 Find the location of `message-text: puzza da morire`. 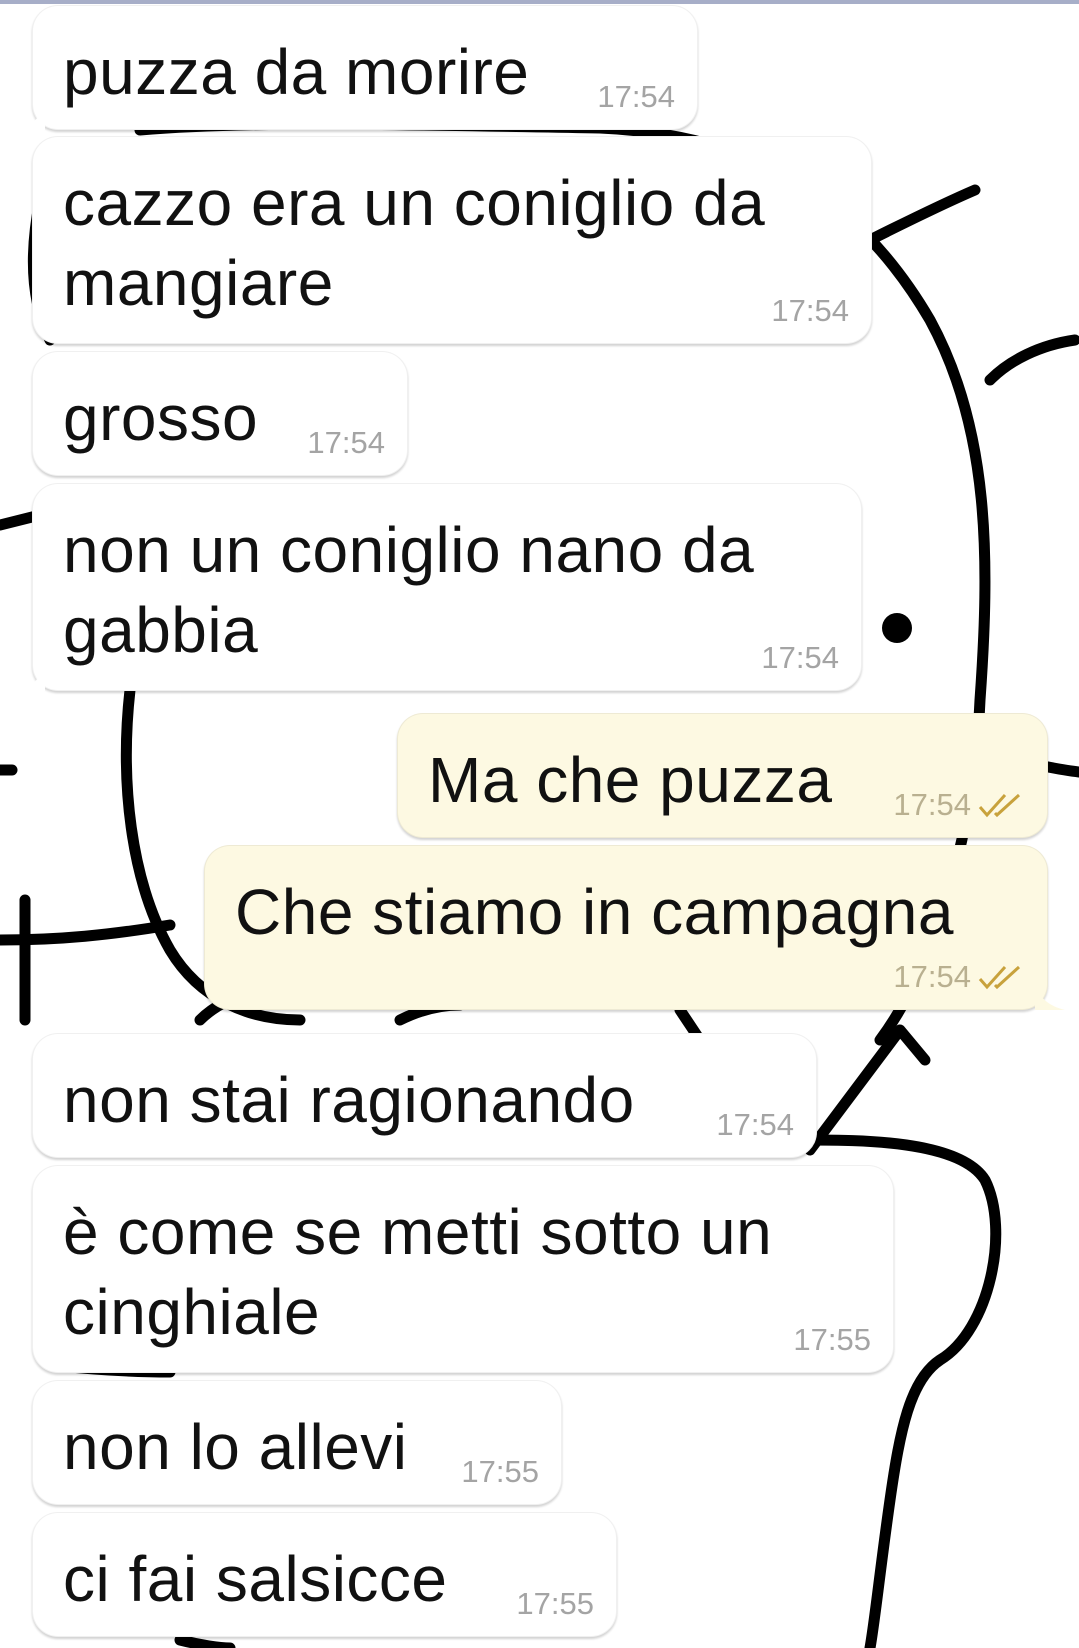

message-text: puzza da morire is located at coordinates (296, 72).